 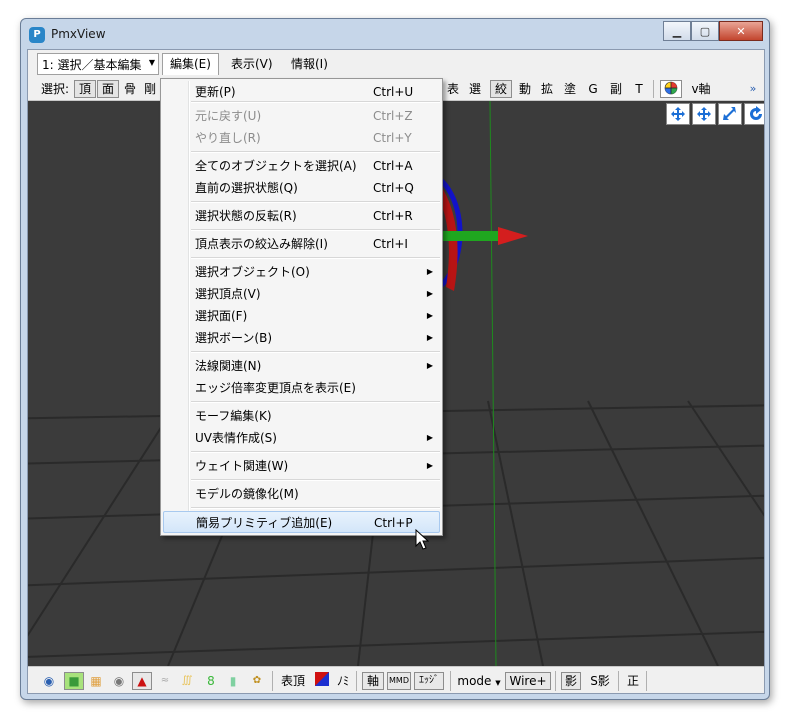 I want to click on texture-icon: ≈, so click(x=165, y=681).